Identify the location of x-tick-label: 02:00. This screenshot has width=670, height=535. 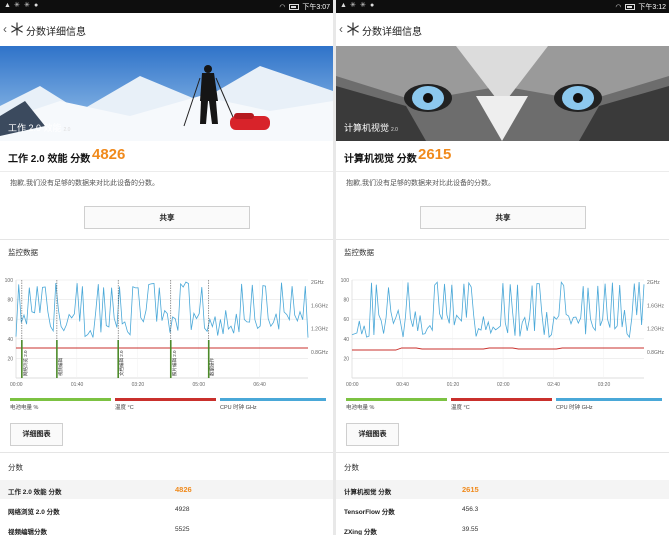
(503, 385).